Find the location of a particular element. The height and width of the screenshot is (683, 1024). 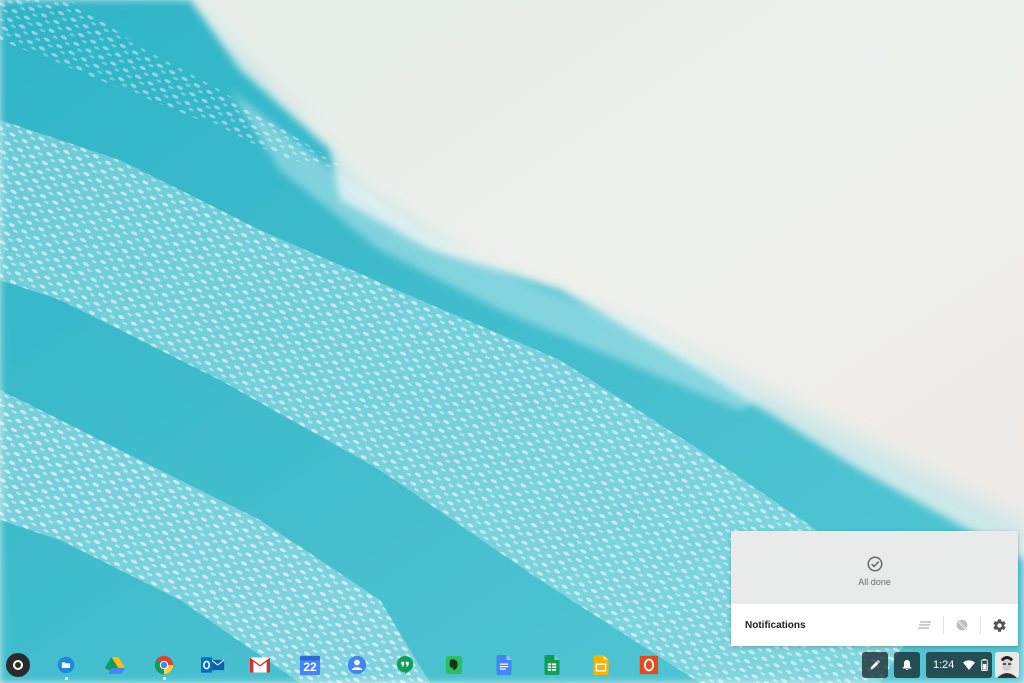

notification-tray-button is located at coordinates (907, 665).